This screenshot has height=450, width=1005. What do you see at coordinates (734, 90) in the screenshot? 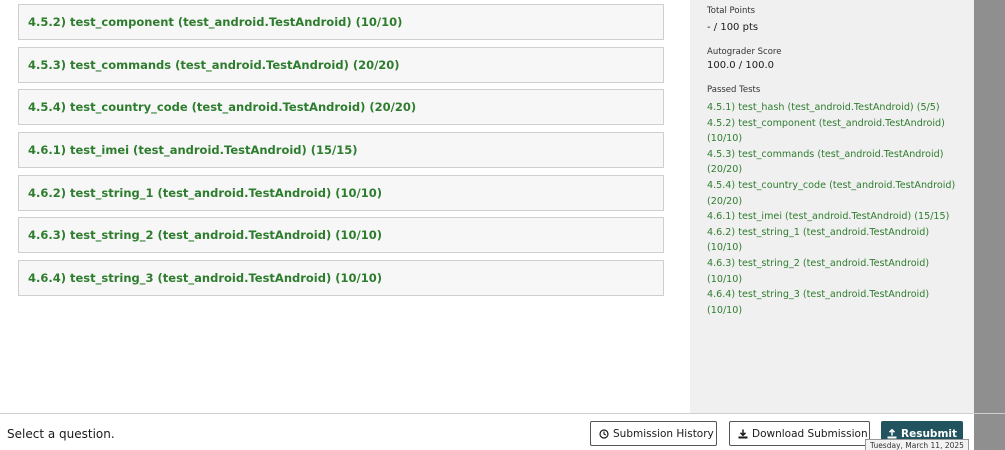
I see `passed-tests-label: Passed Tests` at bounding box center [734, 90].